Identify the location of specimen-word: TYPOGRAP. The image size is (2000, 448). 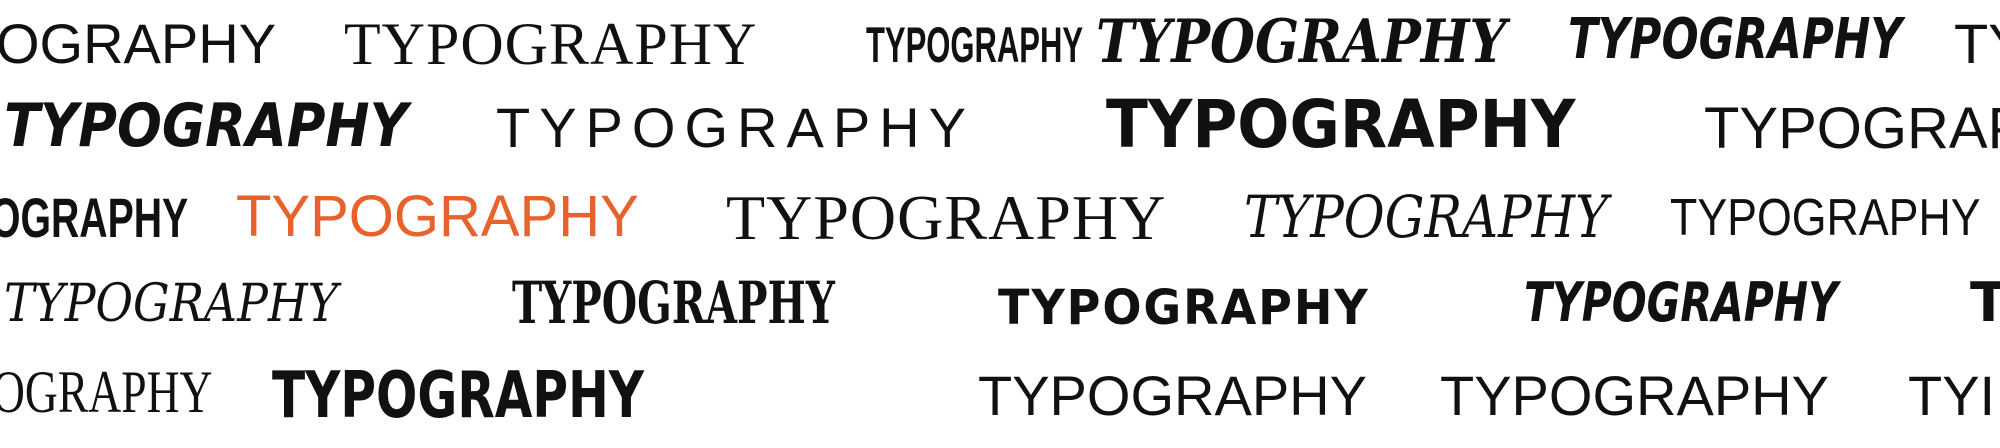
(1852, 128).